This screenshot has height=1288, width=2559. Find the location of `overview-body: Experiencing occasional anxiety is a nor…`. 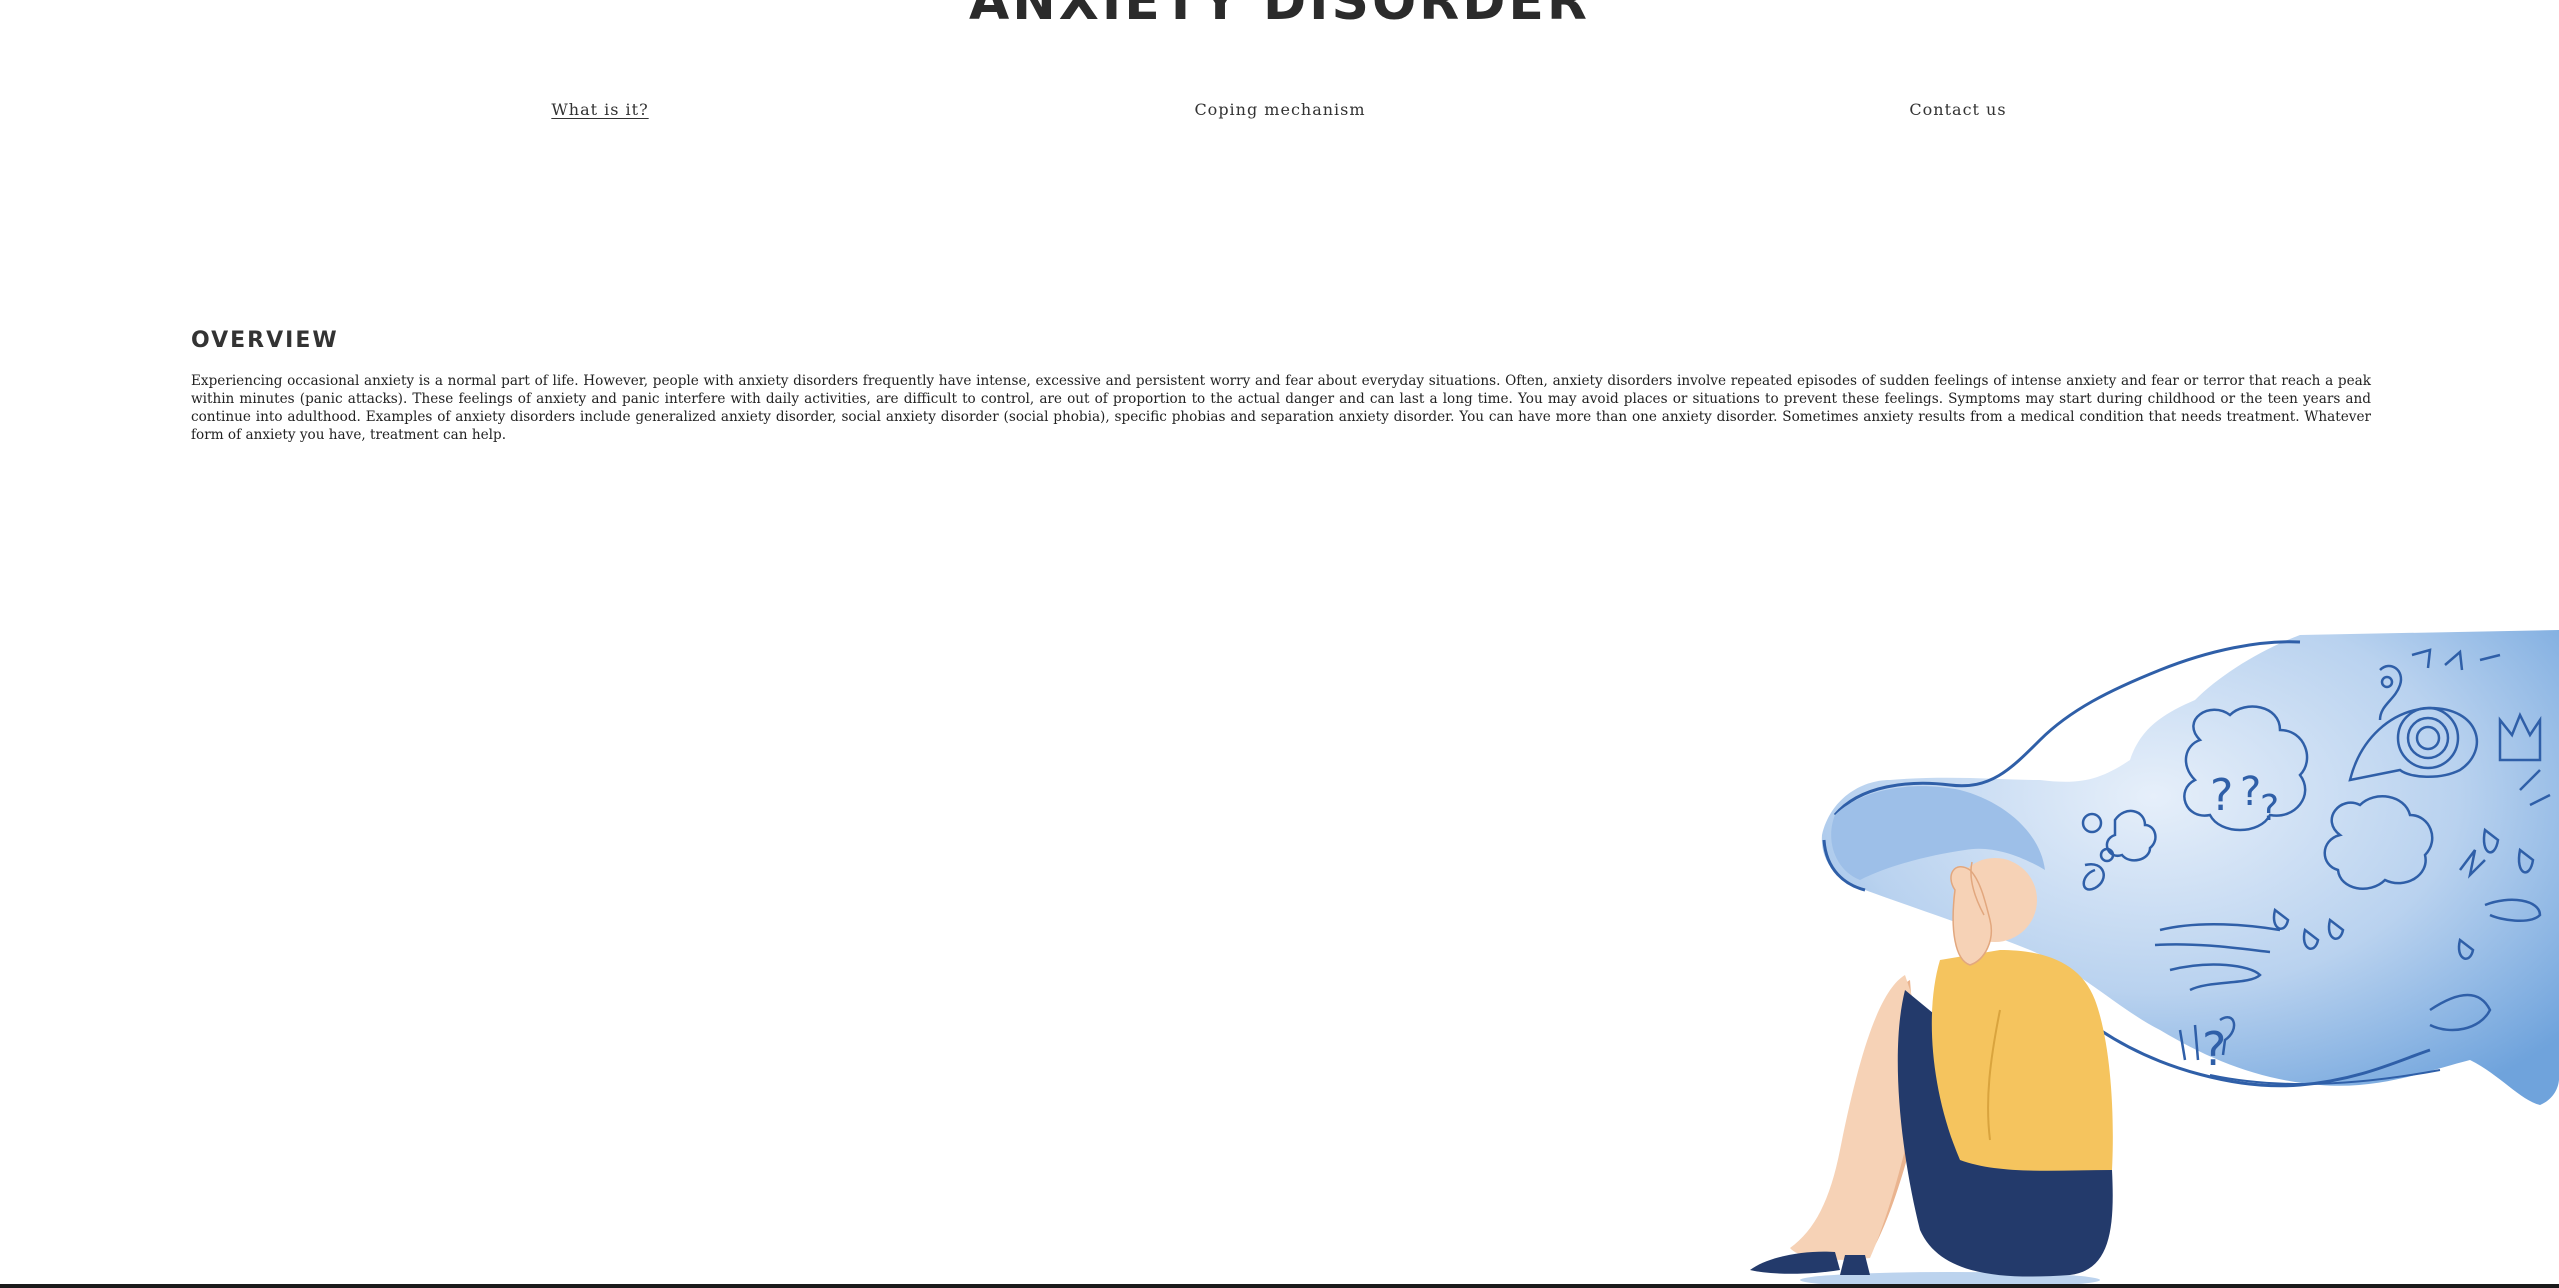

overview-body: Experiencing occasional anxiety is a nor… is located at coordinates (1281, 408).